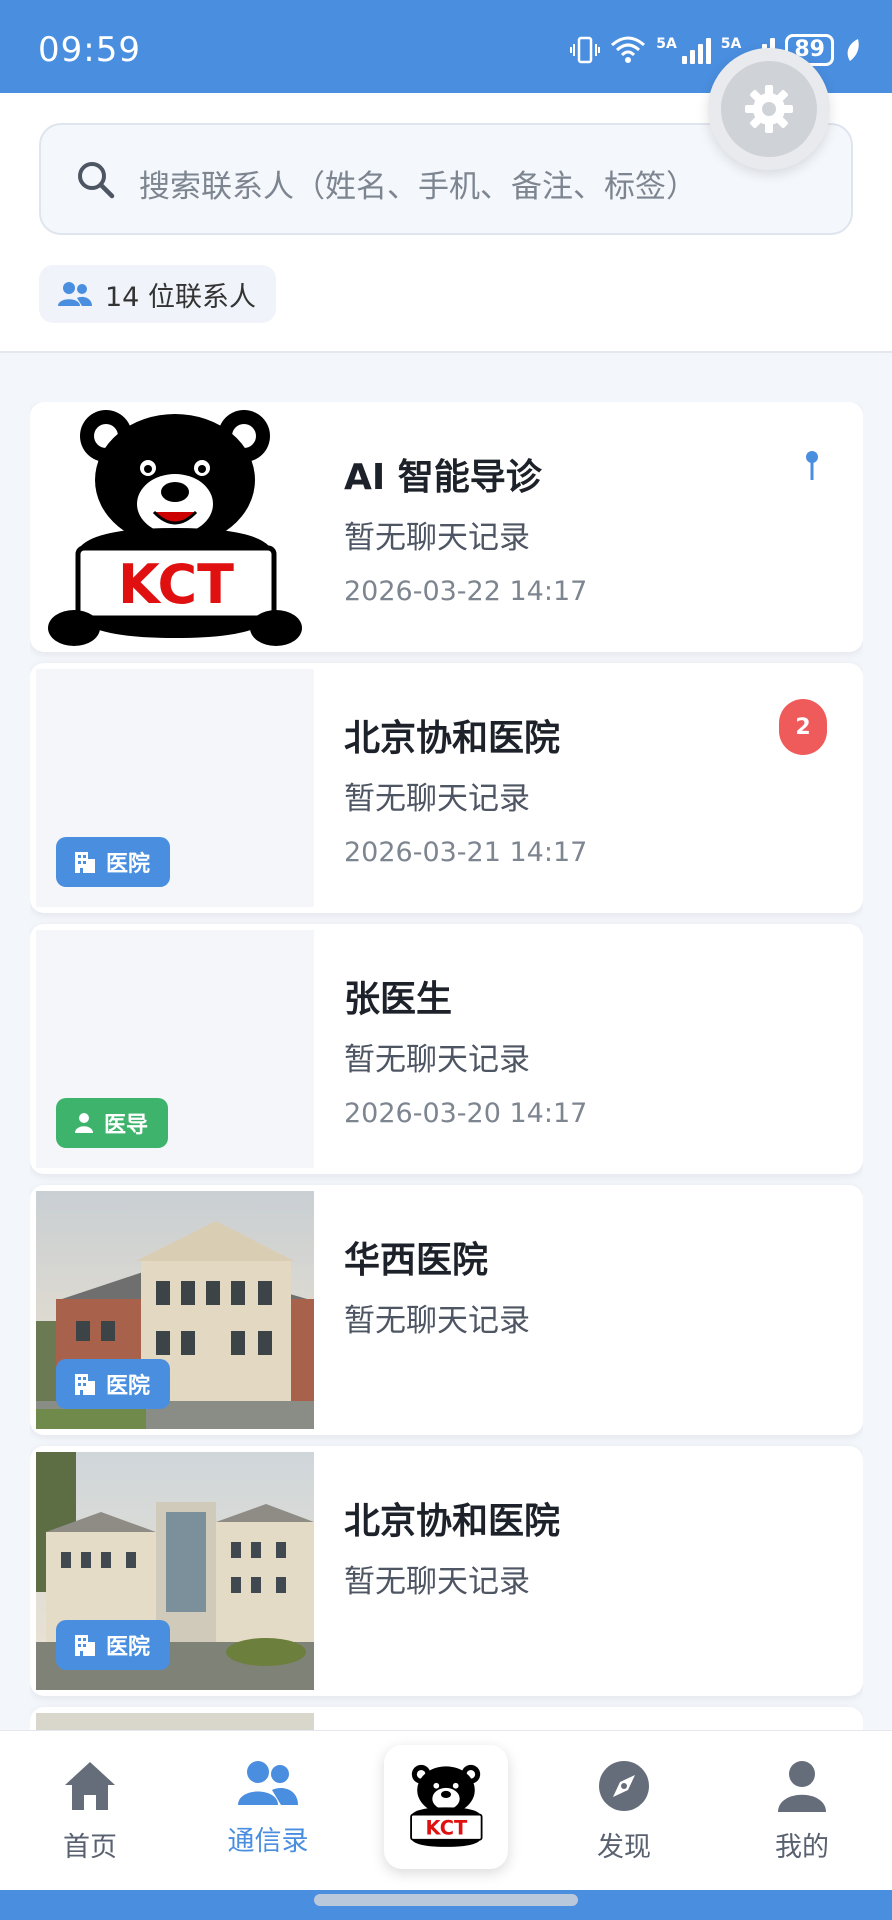  I want to click on contact-card, so click(446, 1718).